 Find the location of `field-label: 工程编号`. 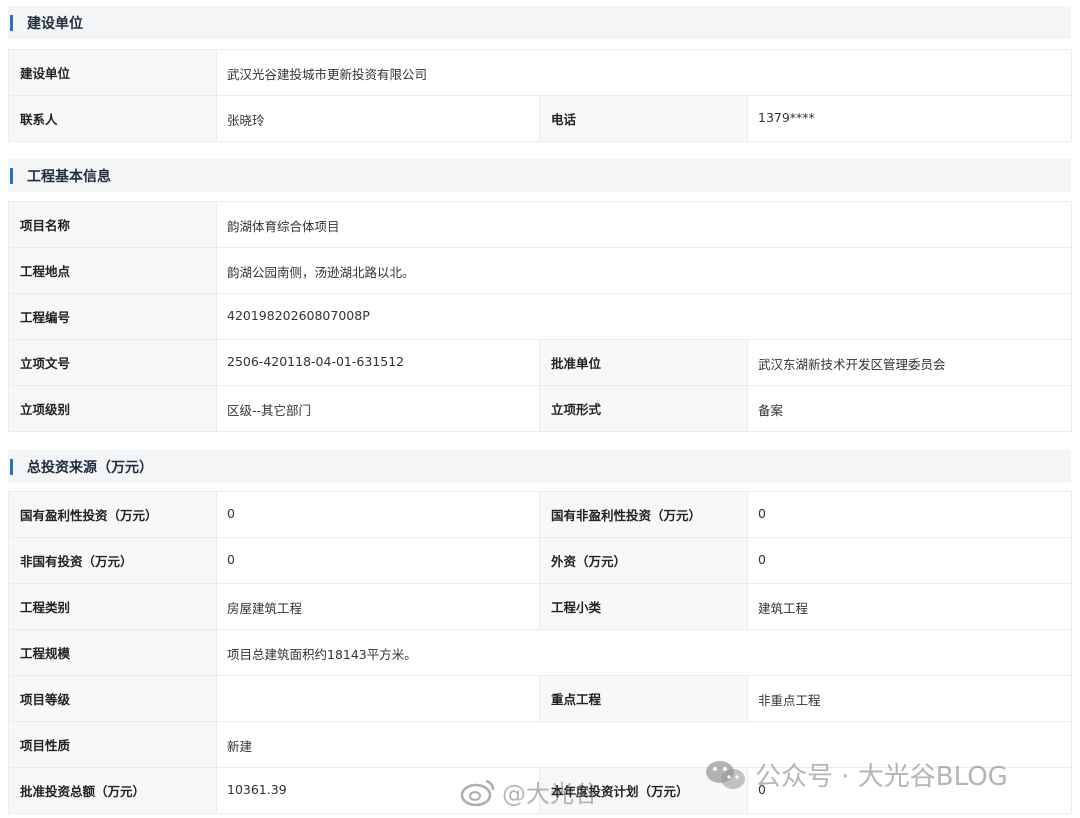

field-label: 工程编号 is located at coordinates (112, 316).